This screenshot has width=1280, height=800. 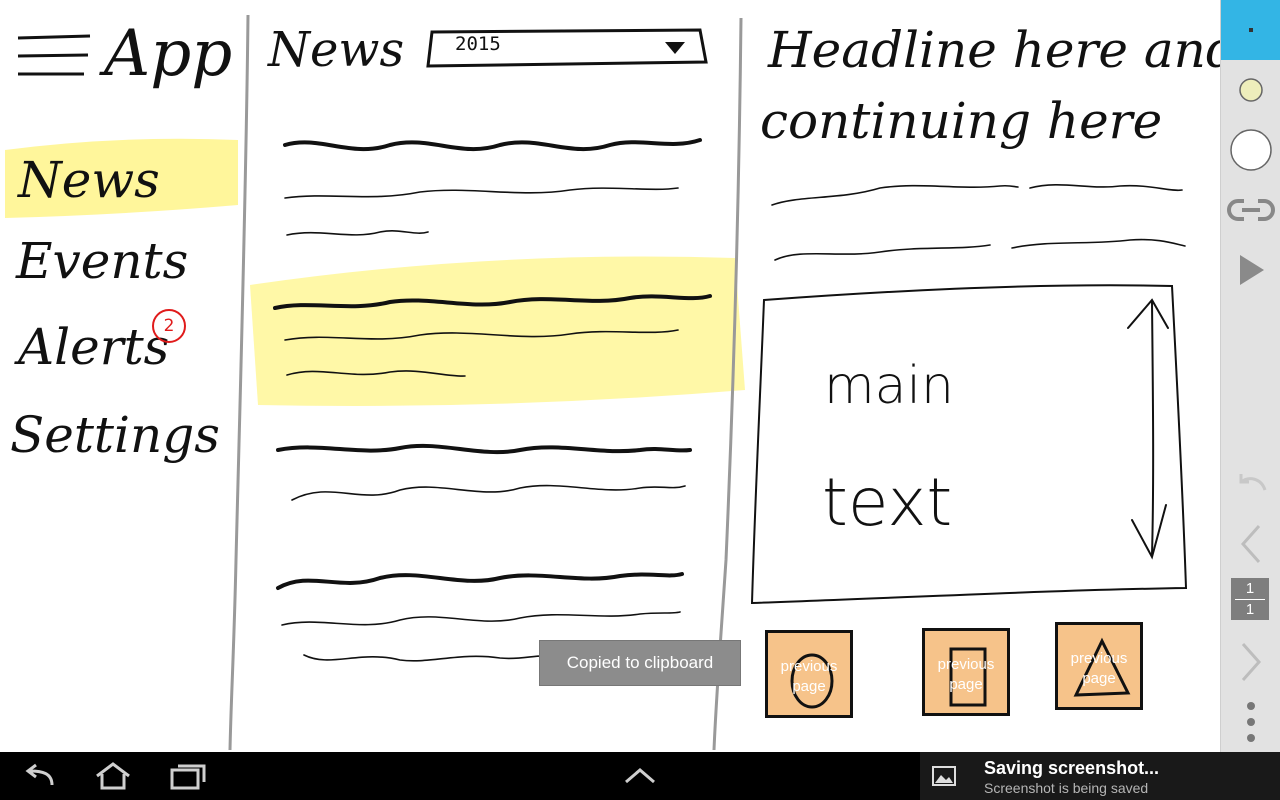 What do you see at coordinates (115, 435) in the screenshot?
I see `nav-item-settings: Settings` at bounding box center [115, 435].